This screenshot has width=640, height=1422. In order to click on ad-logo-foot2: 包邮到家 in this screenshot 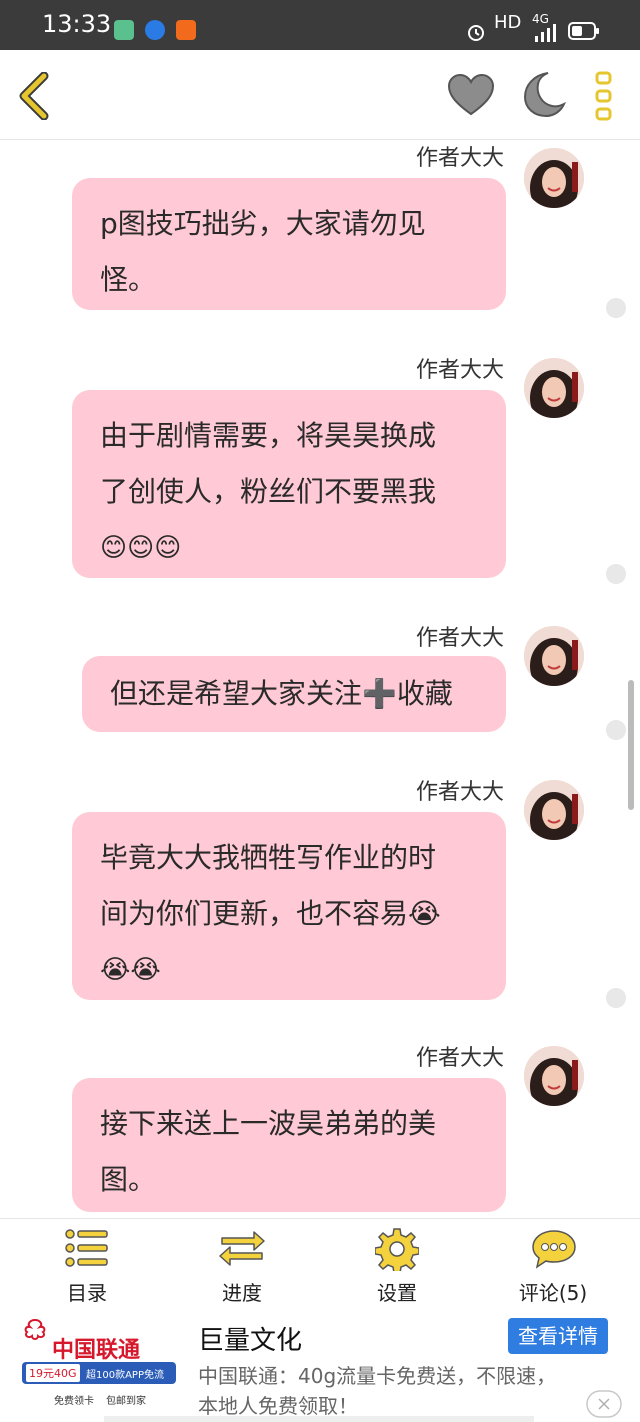, I will do `click(126, 1401)`.